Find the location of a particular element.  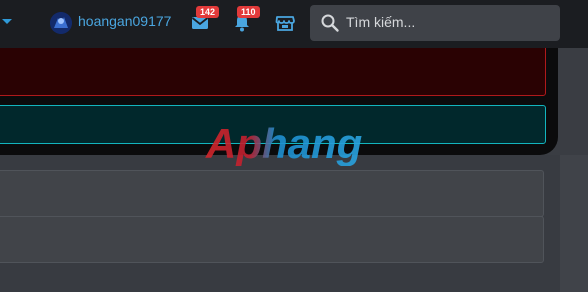

search-icon is located at coordinates (330, 23).